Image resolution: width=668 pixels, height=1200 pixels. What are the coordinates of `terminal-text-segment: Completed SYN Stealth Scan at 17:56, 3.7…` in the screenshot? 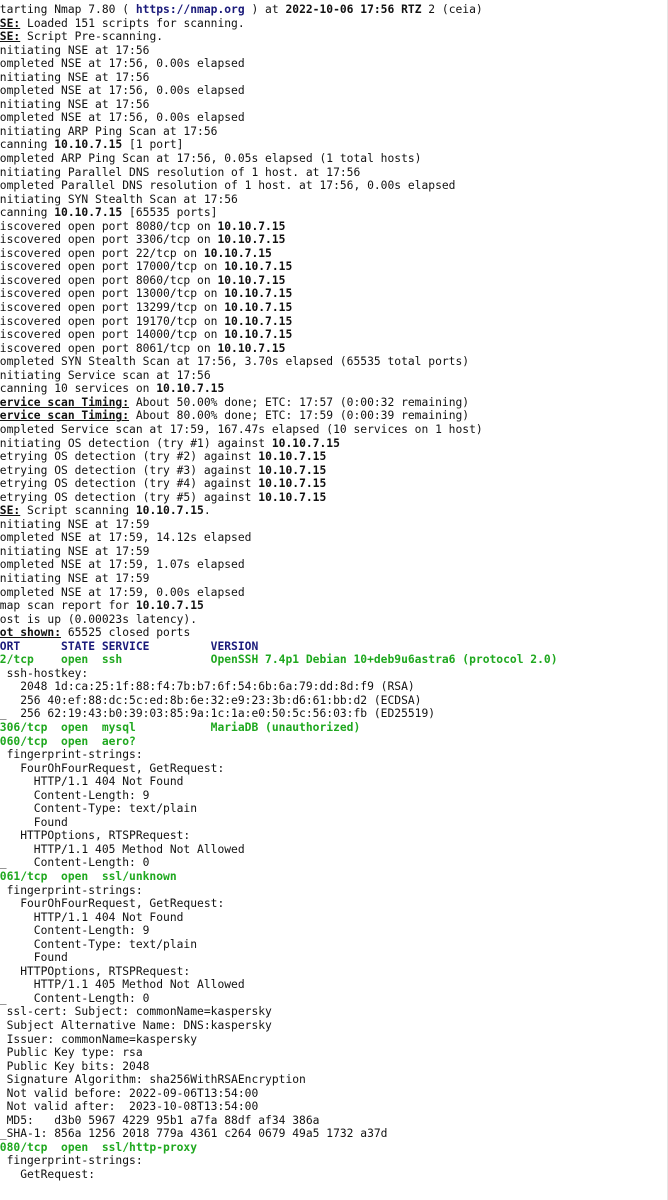 It's located at (235, 362).